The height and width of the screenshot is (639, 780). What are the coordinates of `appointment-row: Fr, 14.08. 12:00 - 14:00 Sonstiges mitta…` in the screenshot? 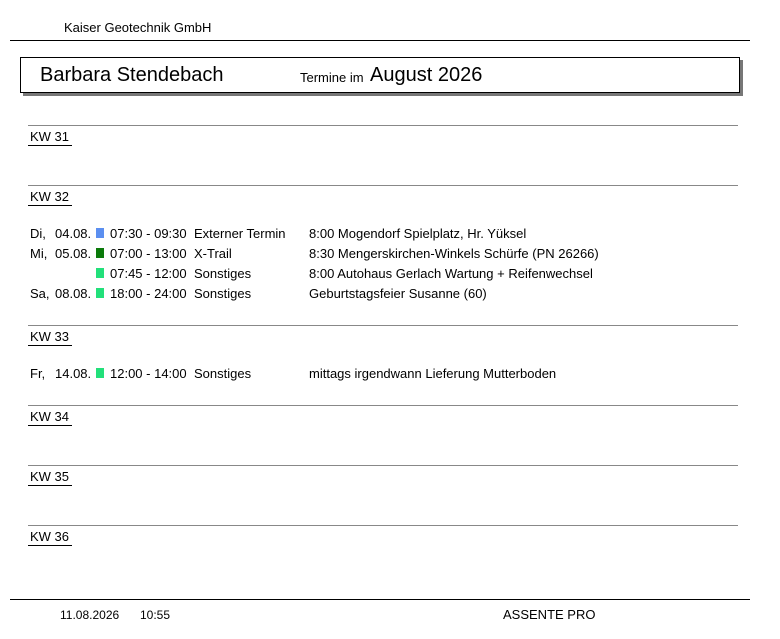 It's located at (390, 375).